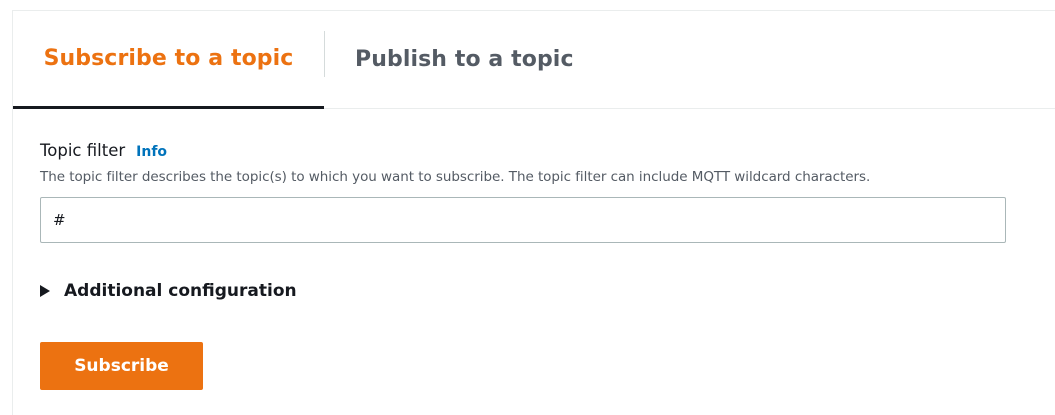 The height and width of the screenshot is (415, 1055). I want to click on tab-publish-to-topic: Publish to a topic, so click(453, 59).